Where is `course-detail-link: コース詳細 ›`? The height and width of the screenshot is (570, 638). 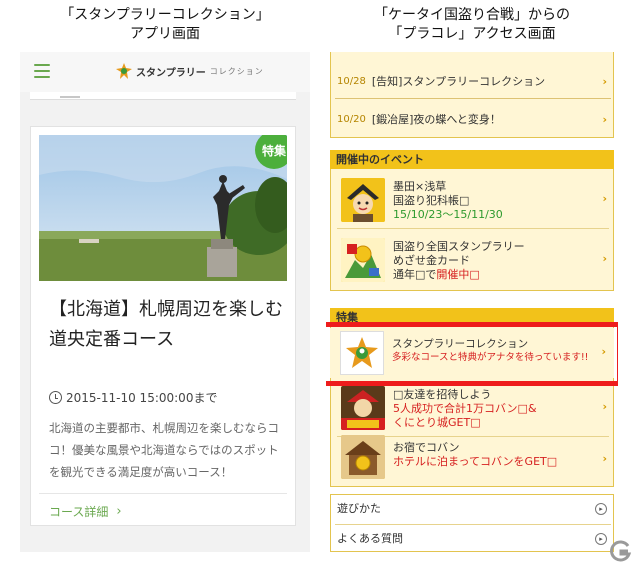 course-detail-link: コース詳細 › is located at coordinates (85, 511).